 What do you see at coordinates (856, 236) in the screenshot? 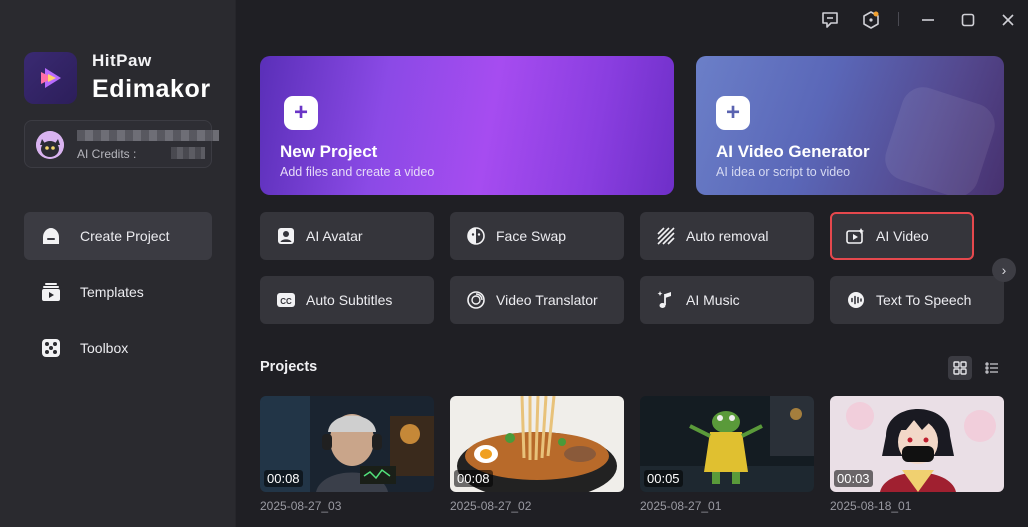
I see `ai-video-icon` at bounding box center [856, 236].